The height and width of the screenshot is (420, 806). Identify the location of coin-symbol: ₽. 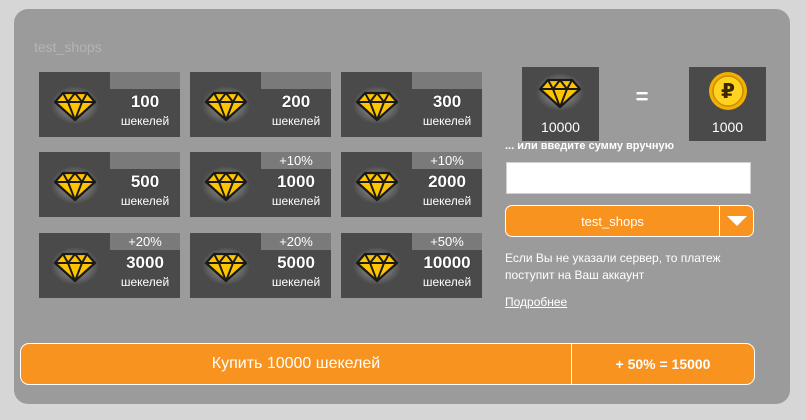
(728, 91).